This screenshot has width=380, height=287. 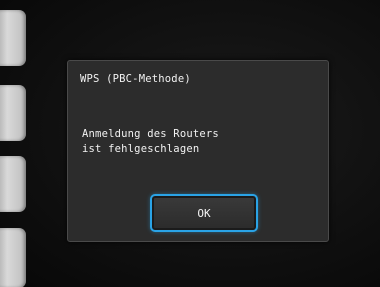 I want to click on dialog-message-line-2: ist fehlgeschlagen, so click(x=141, y=149).